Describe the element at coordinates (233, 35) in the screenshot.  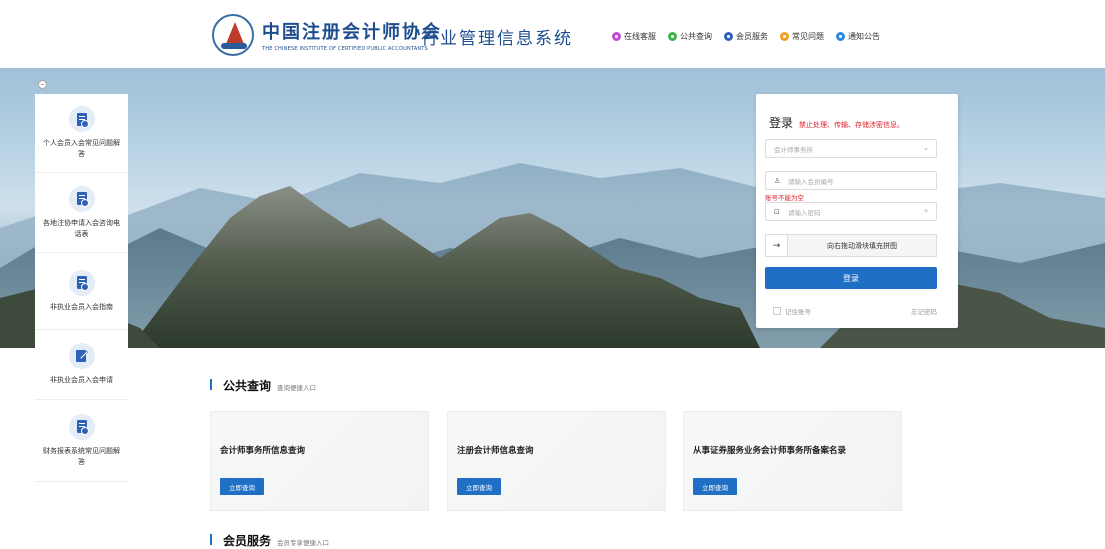
I see `cicpa-emblem-icon` at that location.